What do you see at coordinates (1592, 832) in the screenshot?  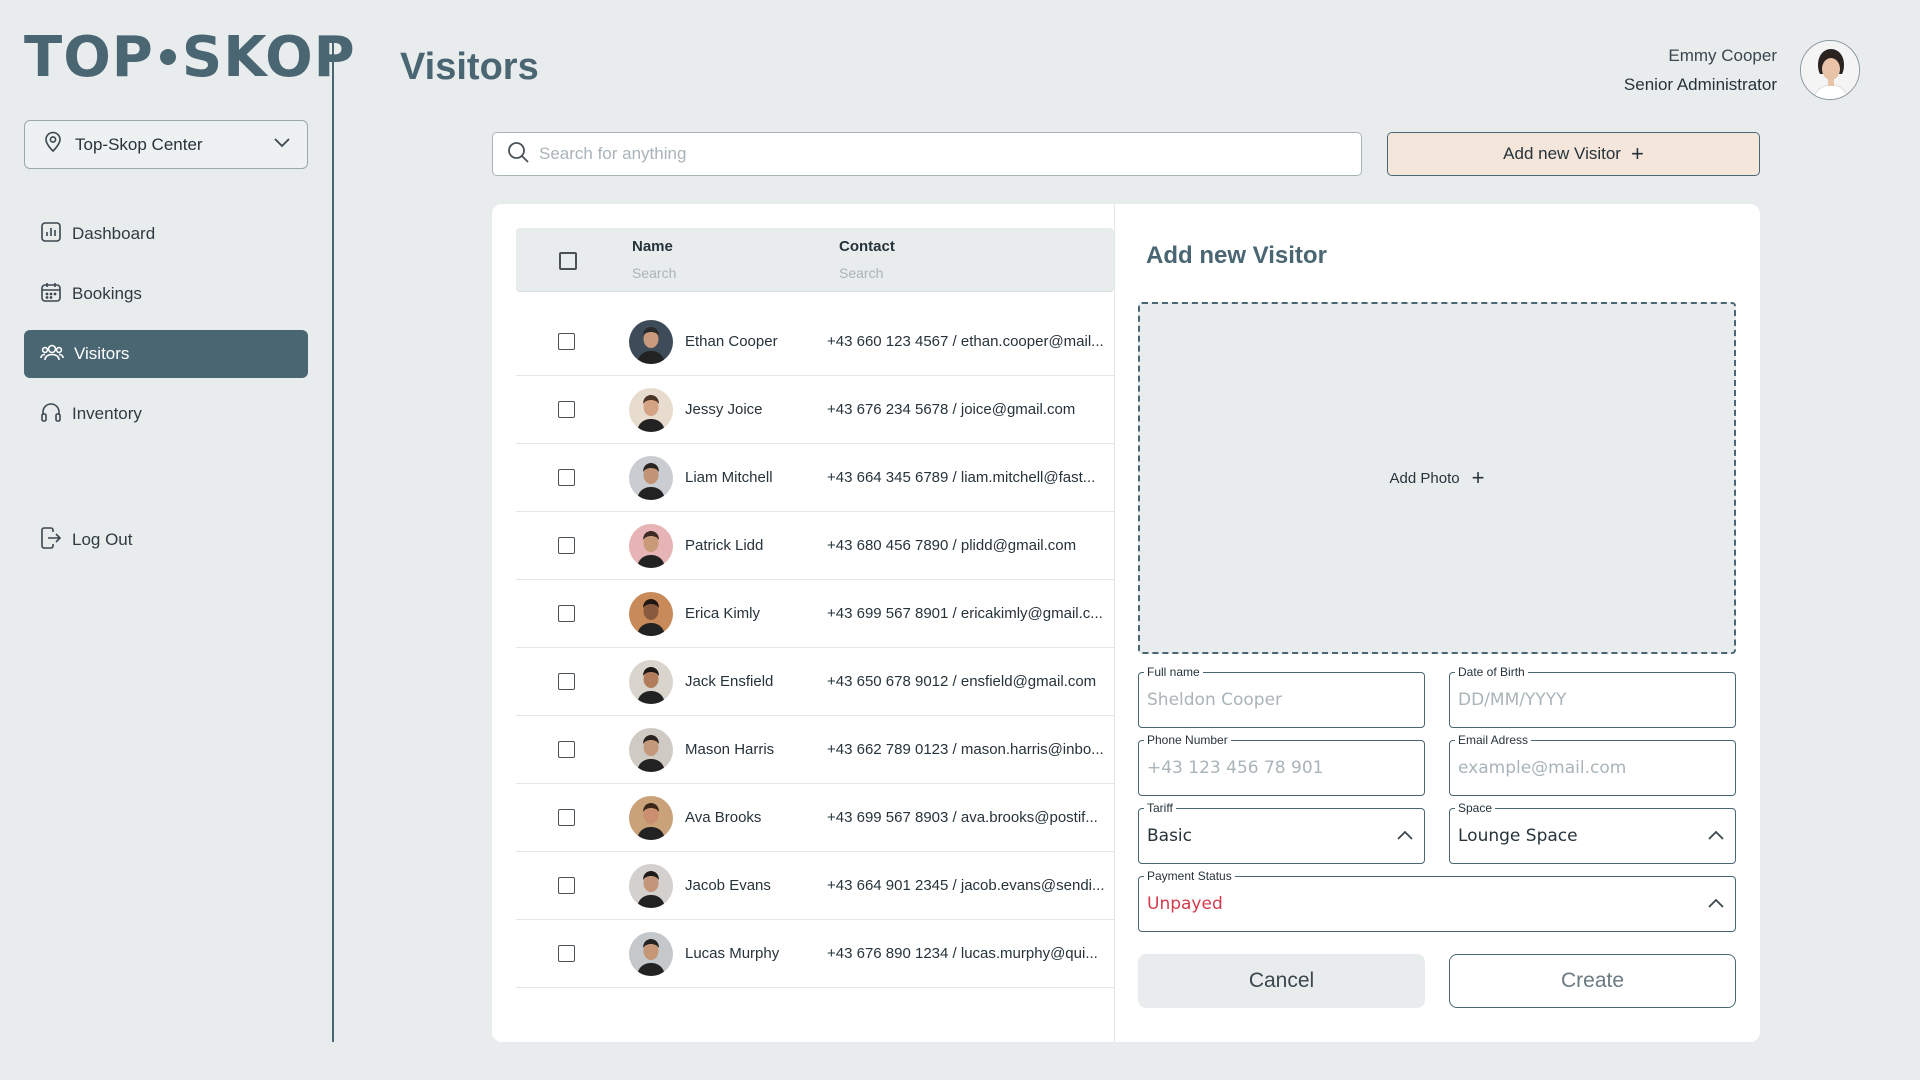 I see `space-select: Space Lounge Space` at bounding box center [1592, 832].